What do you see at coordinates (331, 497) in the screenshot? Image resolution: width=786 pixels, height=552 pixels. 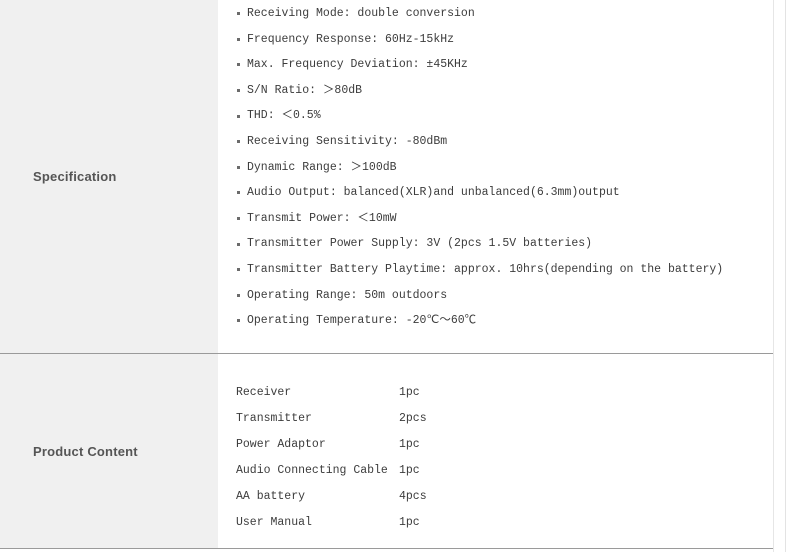 I see `list-item: AA battery 4pcs` at bounding box center [331, 497].